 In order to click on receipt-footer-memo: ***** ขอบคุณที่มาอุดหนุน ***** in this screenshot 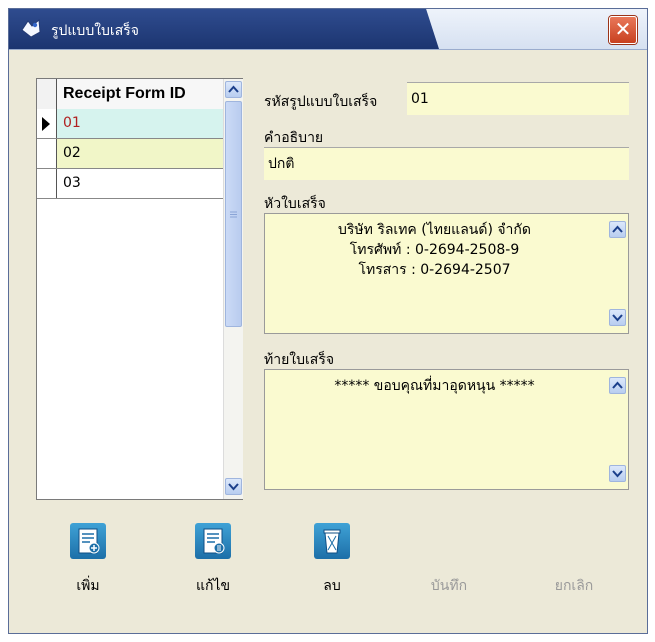, I will do `click(446, 429)`.